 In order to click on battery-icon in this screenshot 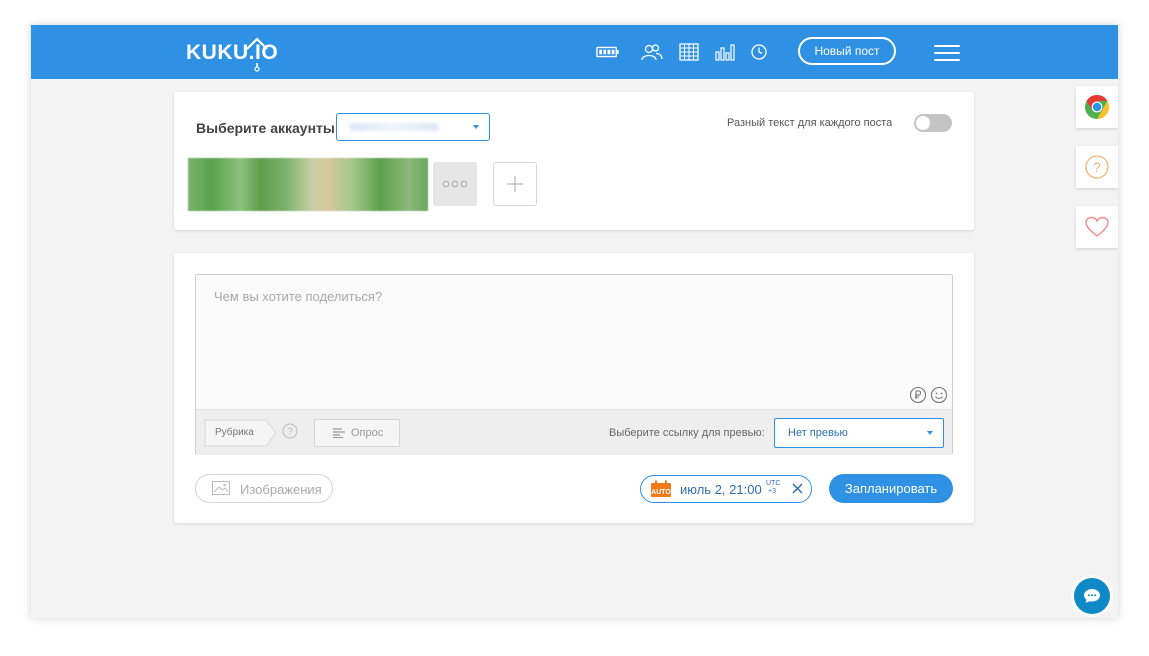, I will do `click(608, 52)`.